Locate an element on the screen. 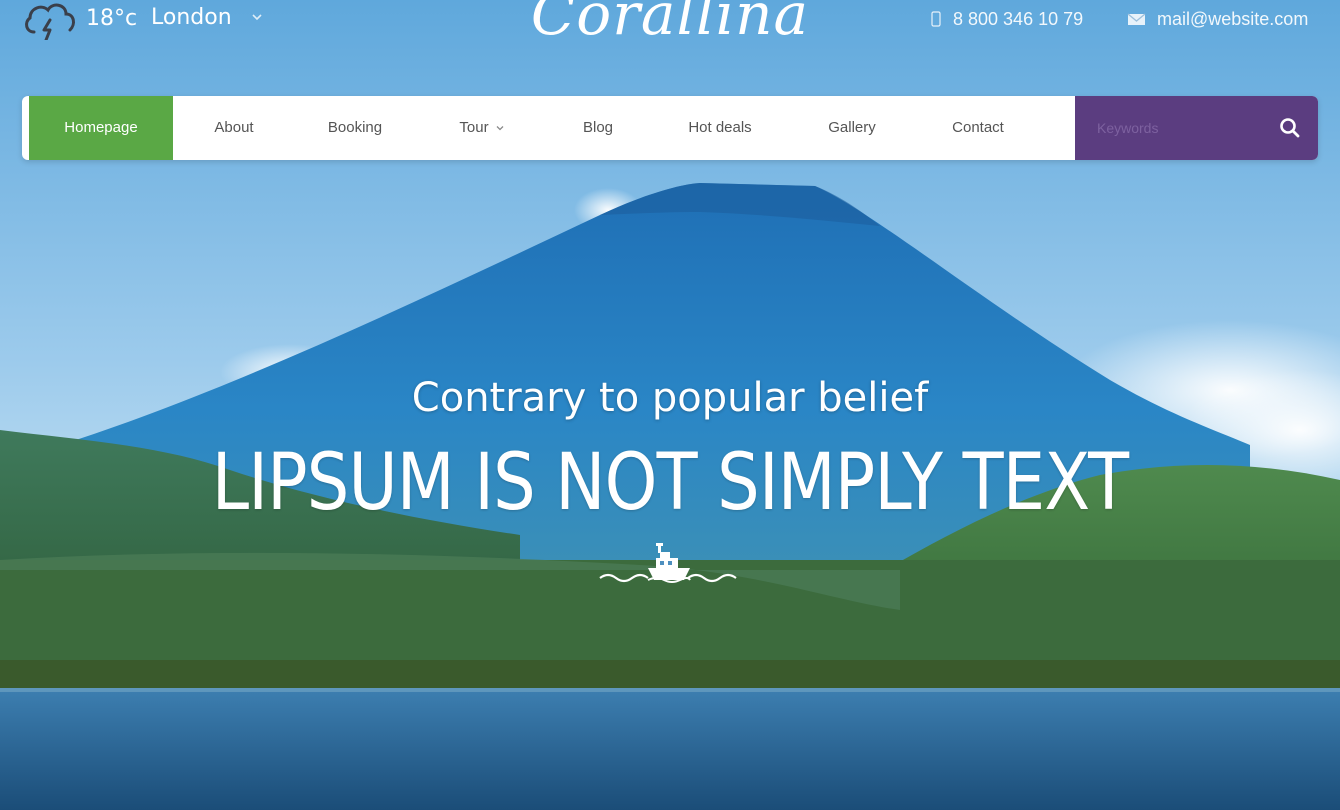  nav-item-booking: Booking is located at coordinates (355, 128).